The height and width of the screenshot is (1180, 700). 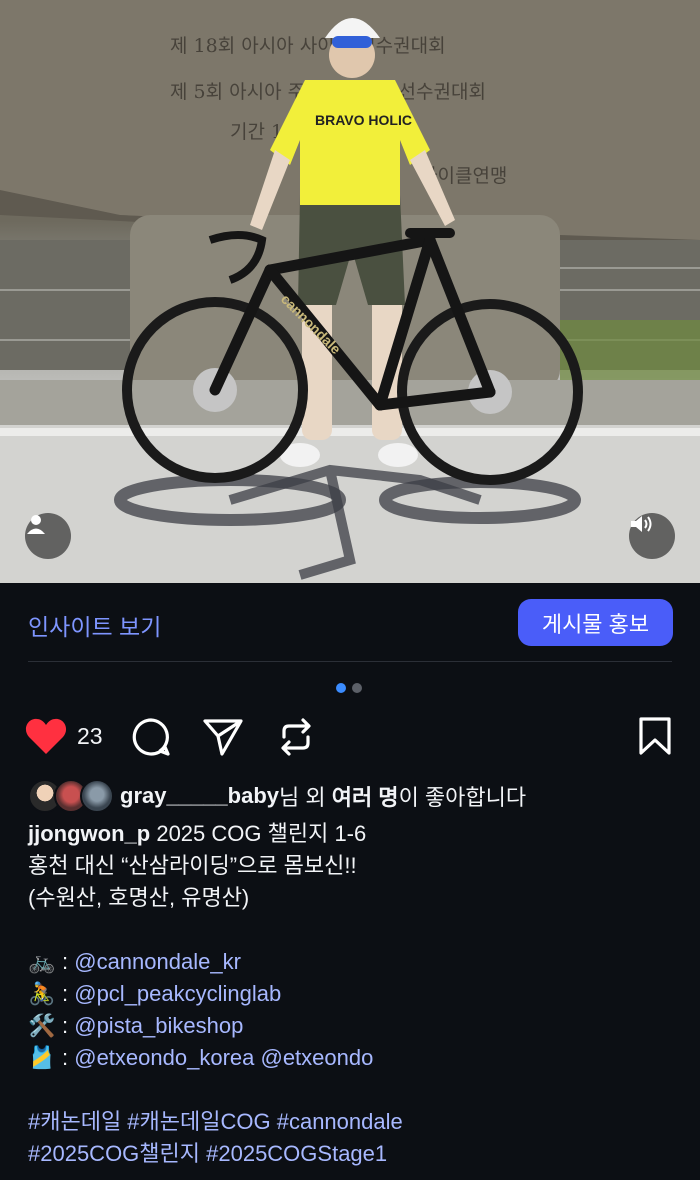 What do you see at coordinates (164, 1057) in the screenshot?
I see `mention-link: @etxeondo_korea` at bounding box center [164, 1057].